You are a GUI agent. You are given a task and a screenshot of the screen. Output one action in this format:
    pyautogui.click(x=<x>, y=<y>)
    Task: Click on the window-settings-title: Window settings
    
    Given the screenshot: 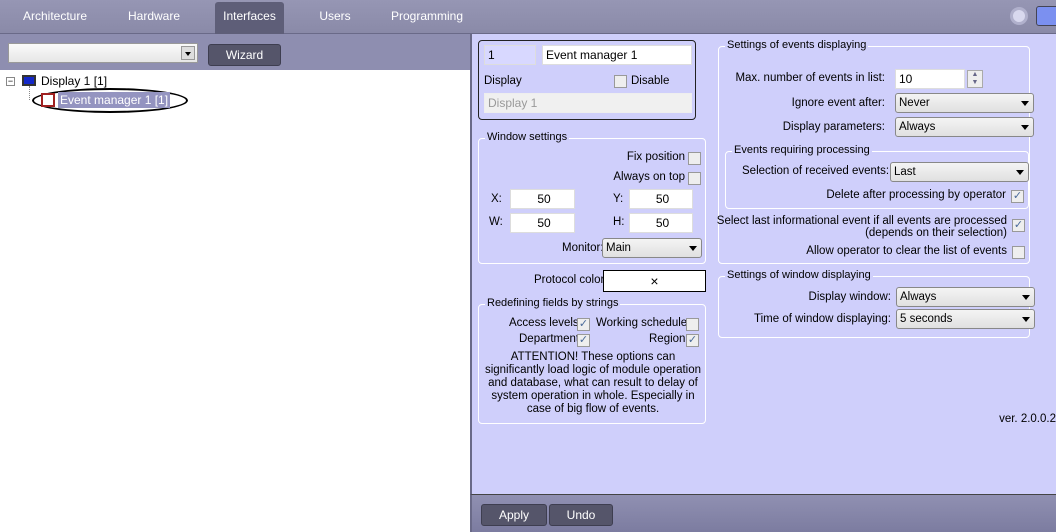 What is the action you would take?
    pyautogui.click(x=527, y=137)
    